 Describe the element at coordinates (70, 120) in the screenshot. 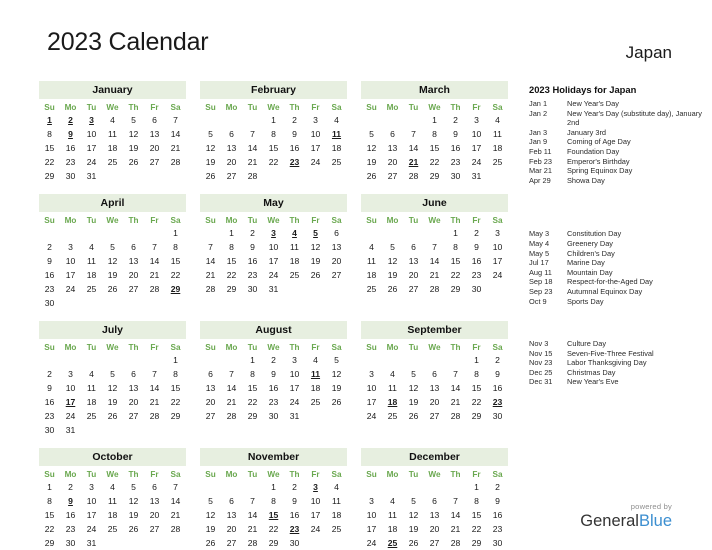

I see `day-cell-holiday: 2` at that location.